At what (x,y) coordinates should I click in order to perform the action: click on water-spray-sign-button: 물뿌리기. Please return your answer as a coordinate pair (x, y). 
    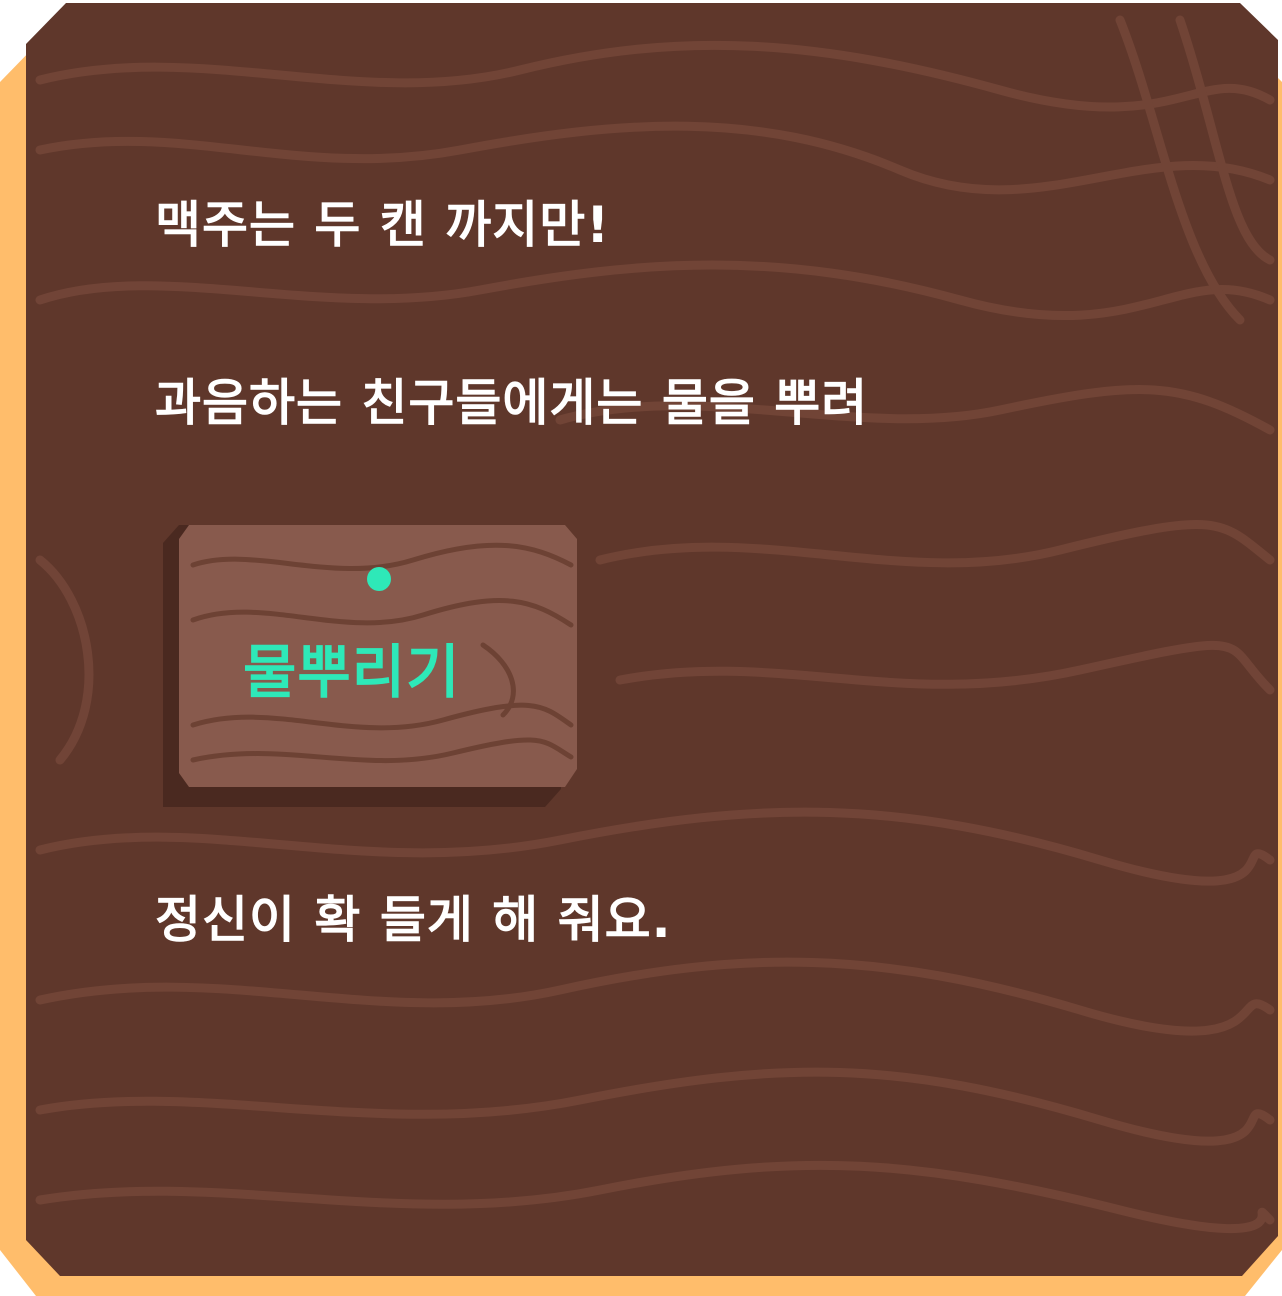
    Looking at the image, I should click on (372, 666).